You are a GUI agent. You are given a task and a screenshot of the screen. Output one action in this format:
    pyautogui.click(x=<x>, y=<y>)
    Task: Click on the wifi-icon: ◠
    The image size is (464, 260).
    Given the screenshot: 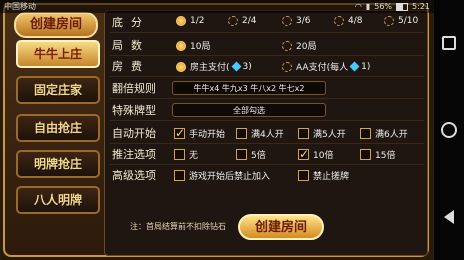 What is the action you would take?
    pyautogui.click(x=358, y=6)
    